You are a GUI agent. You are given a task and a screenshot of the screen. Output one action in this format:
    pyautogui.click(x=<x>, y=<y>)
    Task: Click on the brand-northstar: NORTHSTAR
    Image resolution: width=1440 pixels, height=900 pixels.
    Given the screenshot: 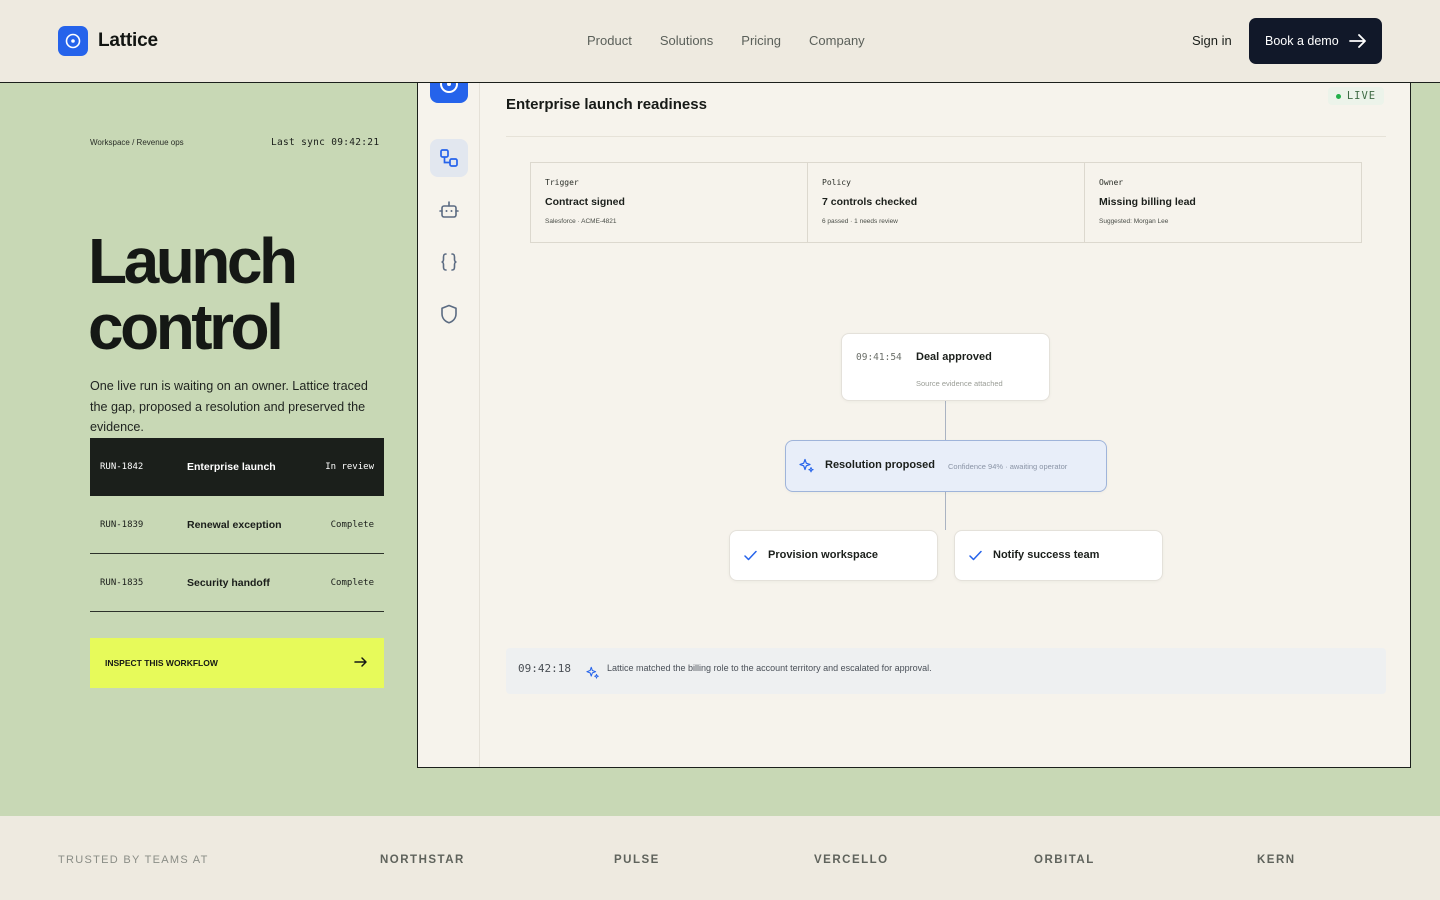 What is the action you would take?
    pyautogui.click(x=422, y=860)
    